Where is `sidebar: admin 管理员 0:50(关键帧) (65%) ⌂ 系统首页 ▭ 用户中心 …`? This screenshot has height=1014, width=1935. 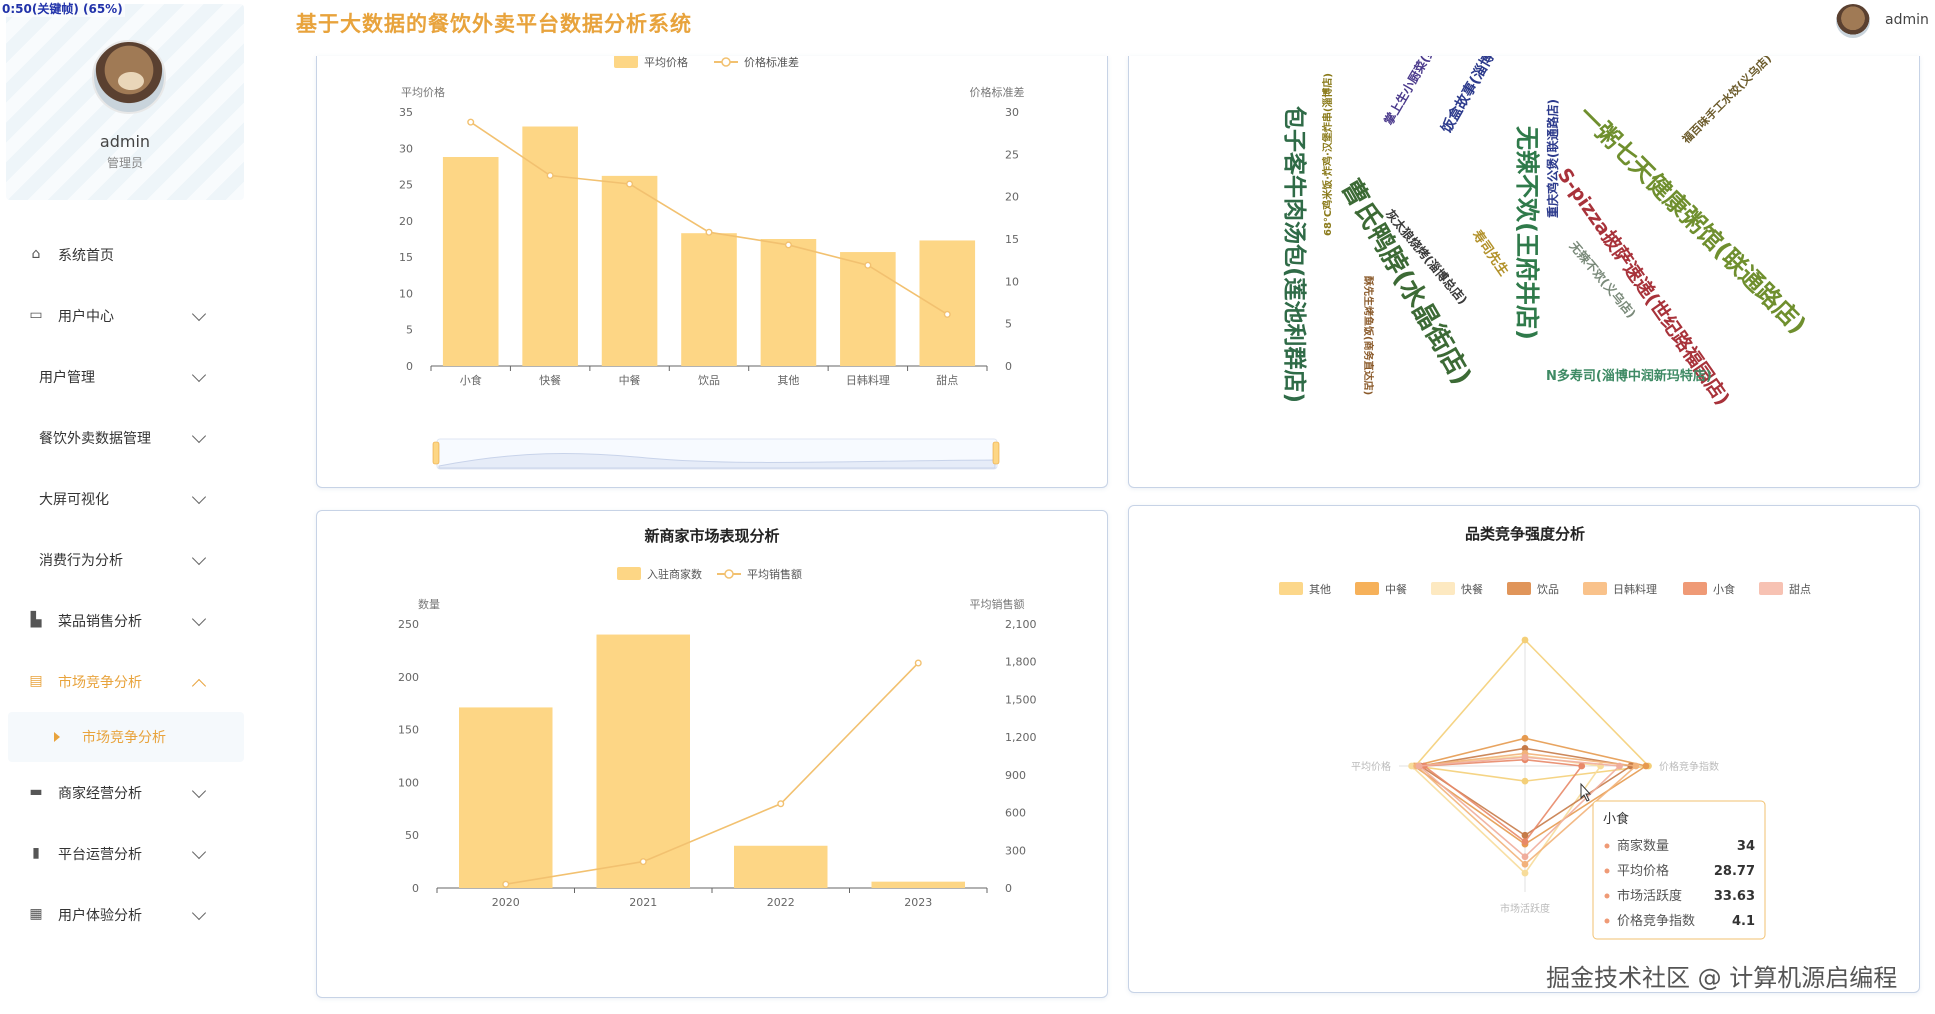 sidebar: admin 管理员 0:50(关键帧) (65%) ⌂ 系统首页 ▭ 用户中心 … is located at coordinates (125, 507).